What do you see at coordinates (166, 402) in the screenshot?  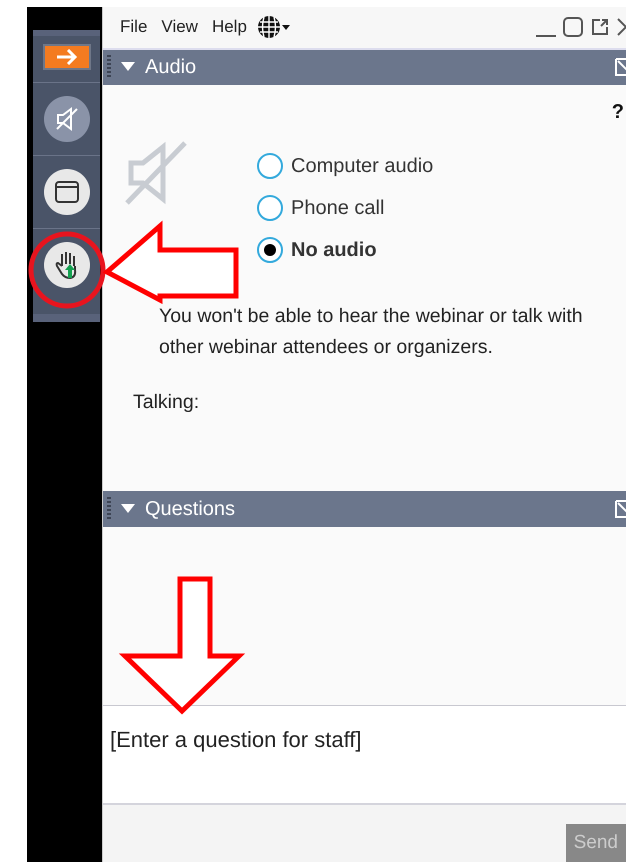 I see `talking-label: Talking:` at bounding box center [166, 402].